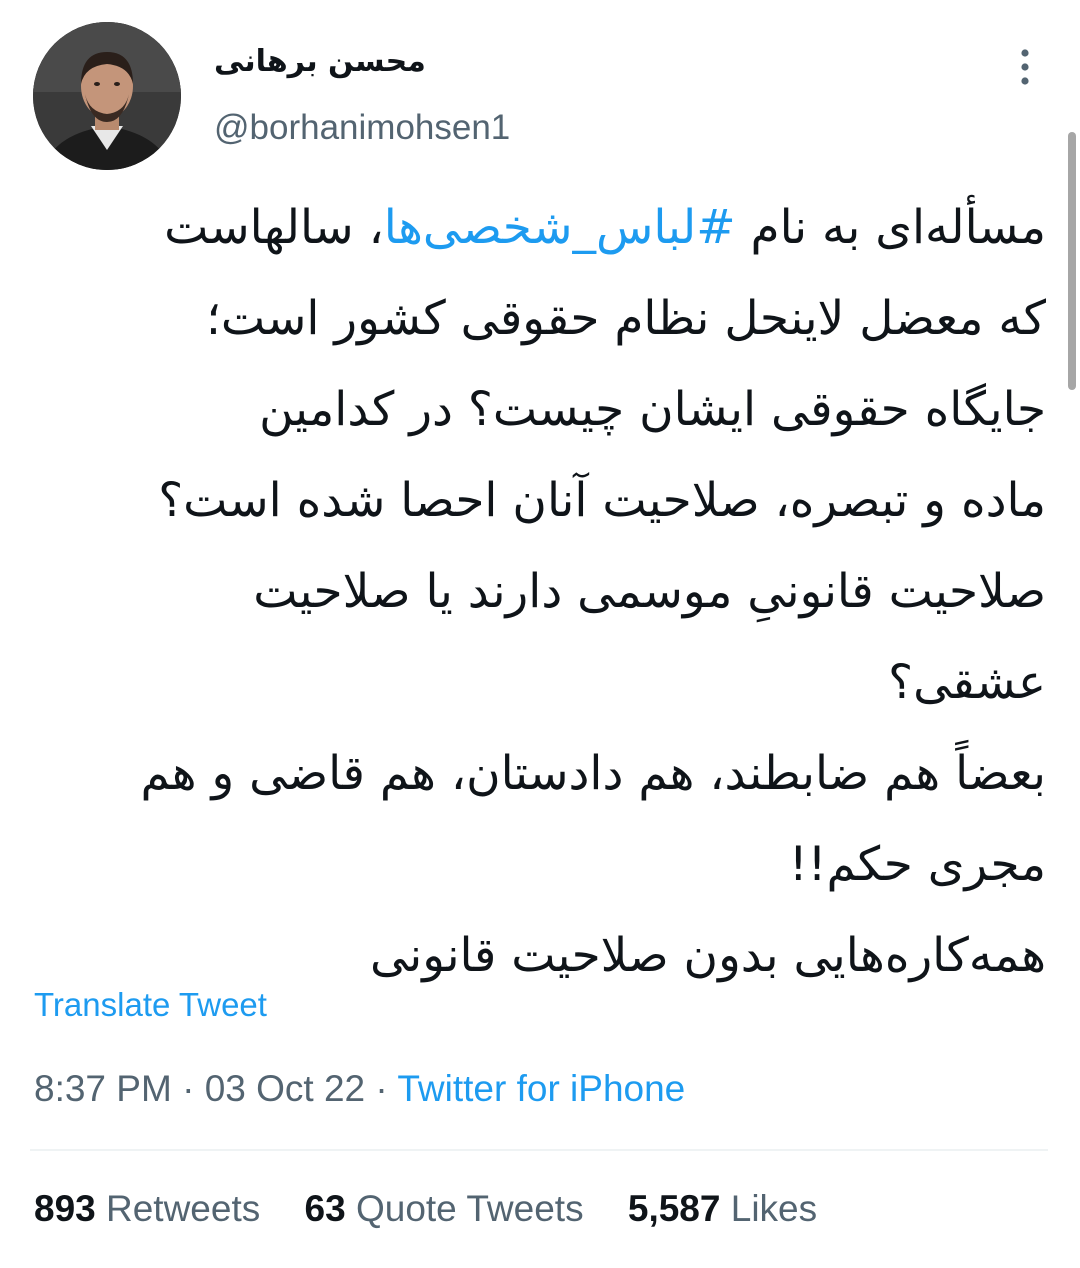 The width and height of the screenshot is (1080, 1268). I want to click on tweet-line: عشقی؟, so click(967, 682).